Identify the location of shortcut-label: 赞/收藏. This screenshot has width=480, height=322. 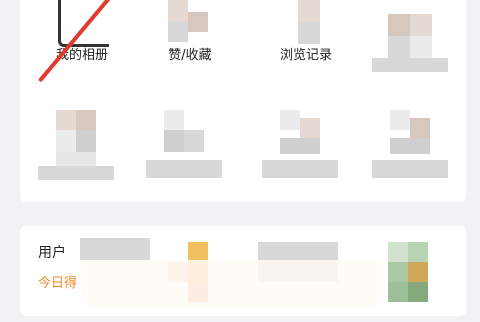
(190, 55).